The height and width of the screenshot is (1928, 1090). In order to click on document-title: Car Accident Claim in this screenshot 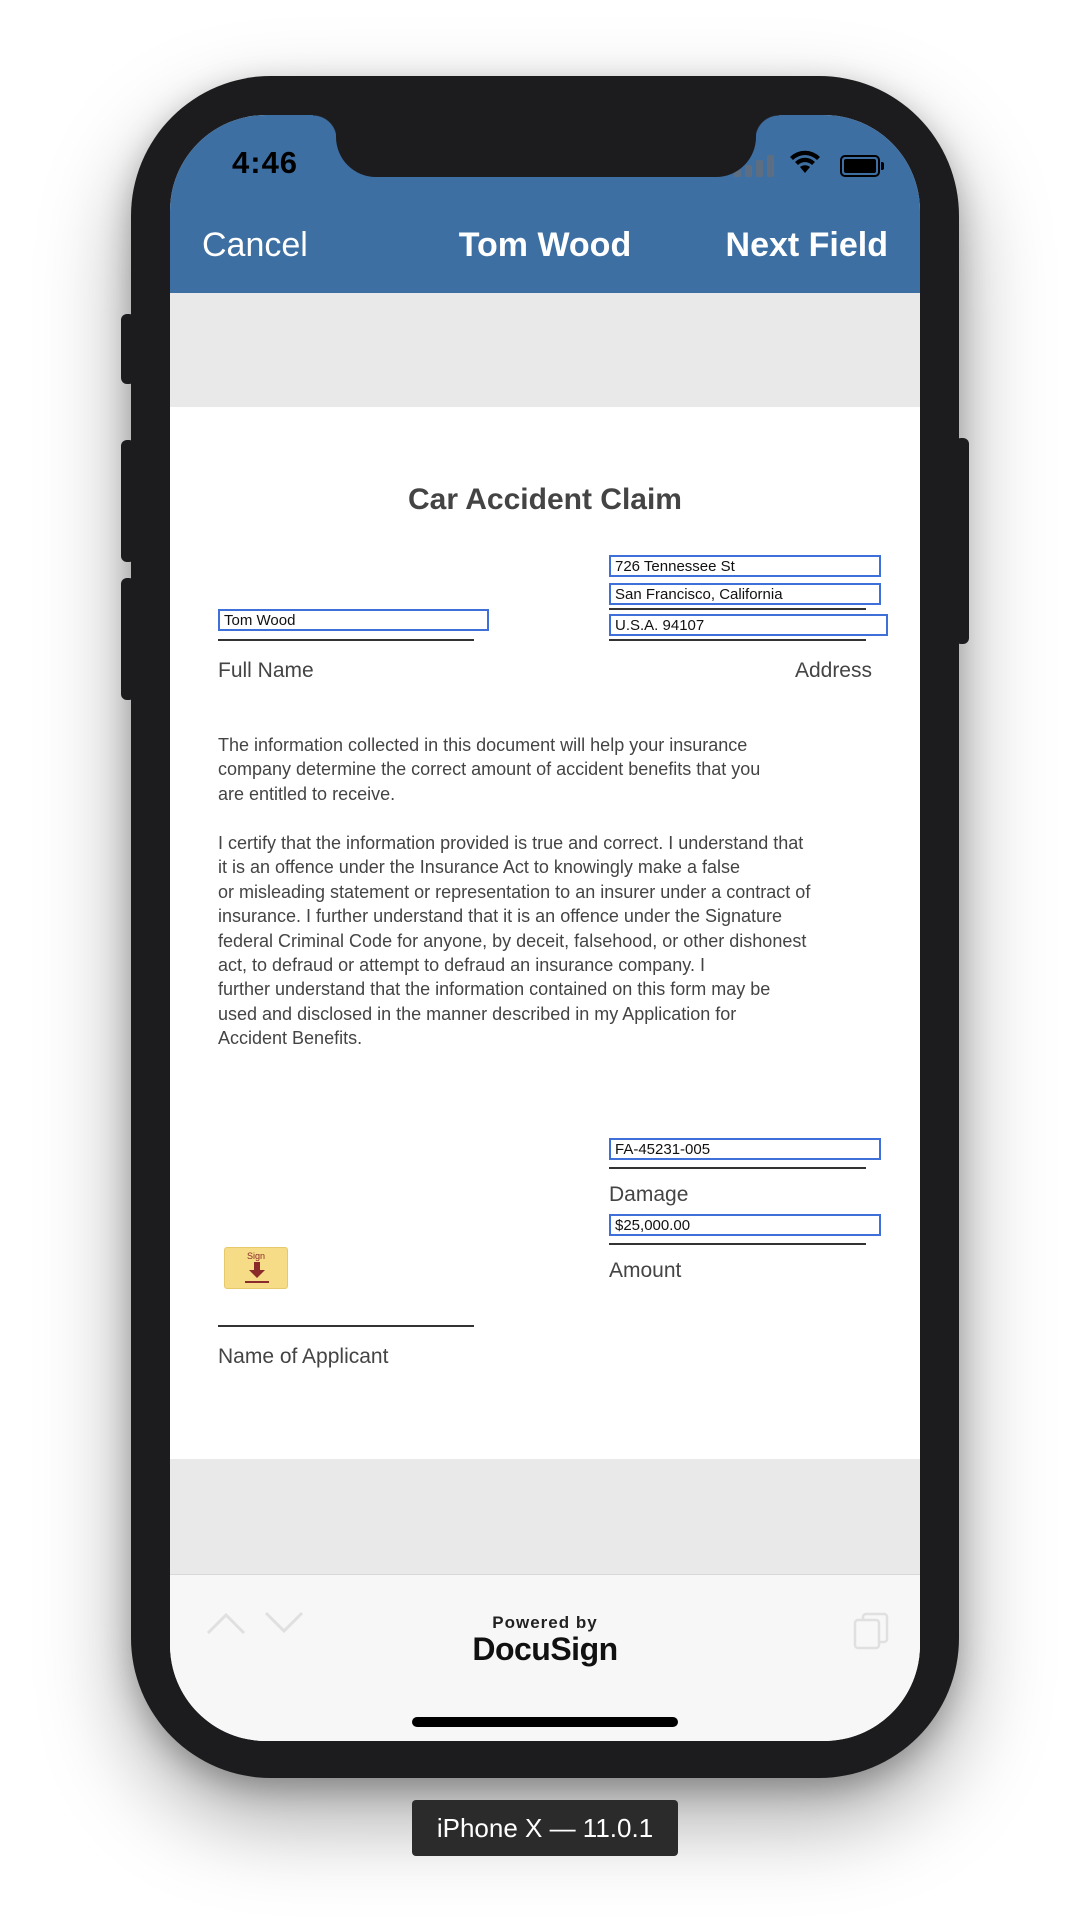, I will do `click(545, 499)`.